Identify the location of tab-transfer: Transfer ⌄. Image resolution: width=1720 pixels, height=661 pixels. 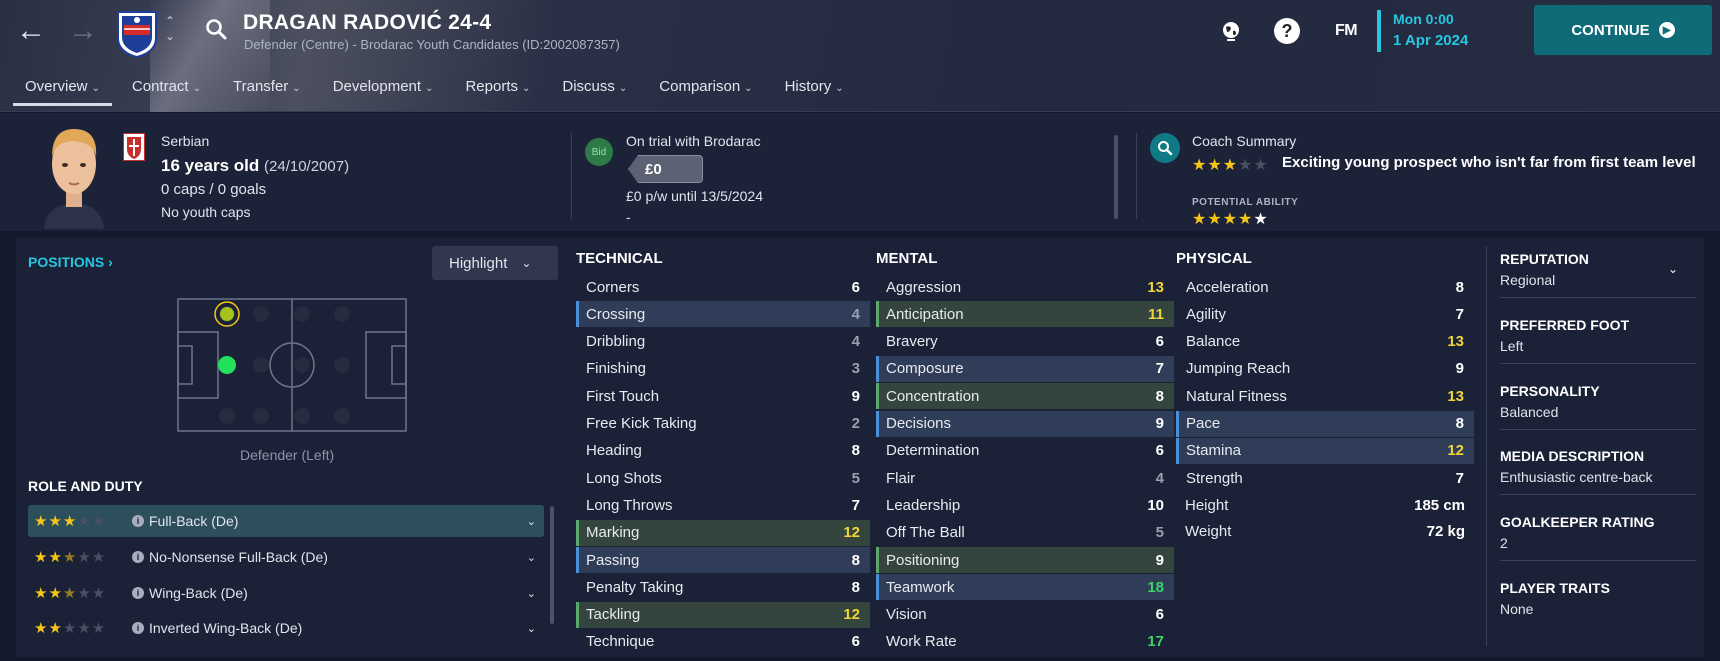
(267, 91).